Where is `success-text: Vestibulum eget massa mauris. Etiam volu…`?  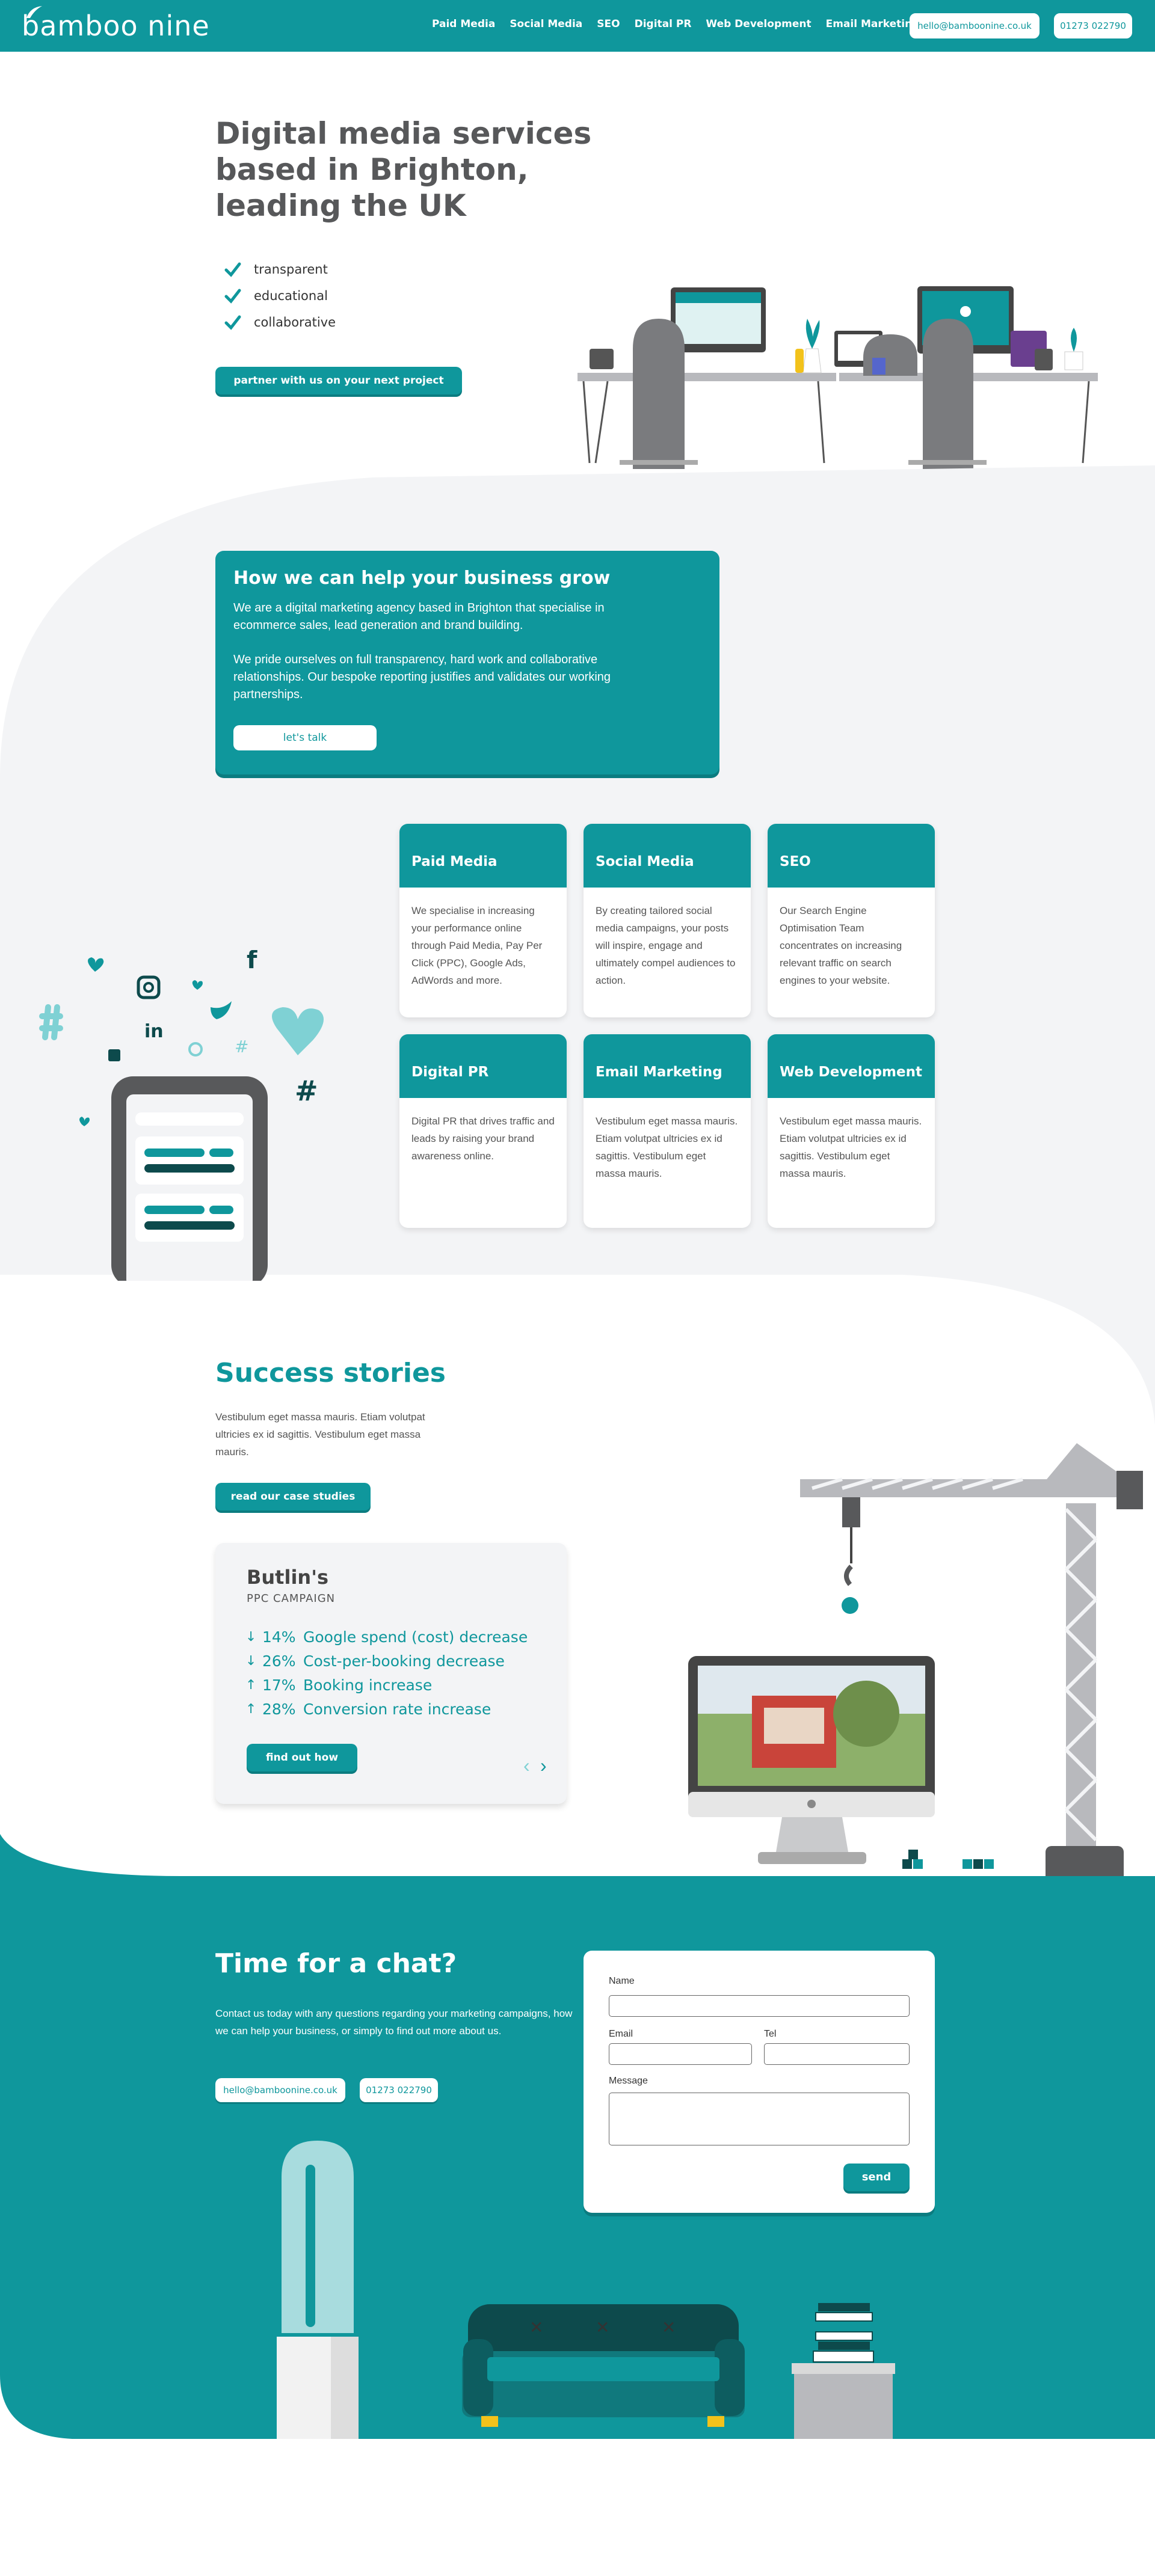 success-text: Vestibulum eget massa mauris. Etiam volu… is located at coordinates (320, 1434).